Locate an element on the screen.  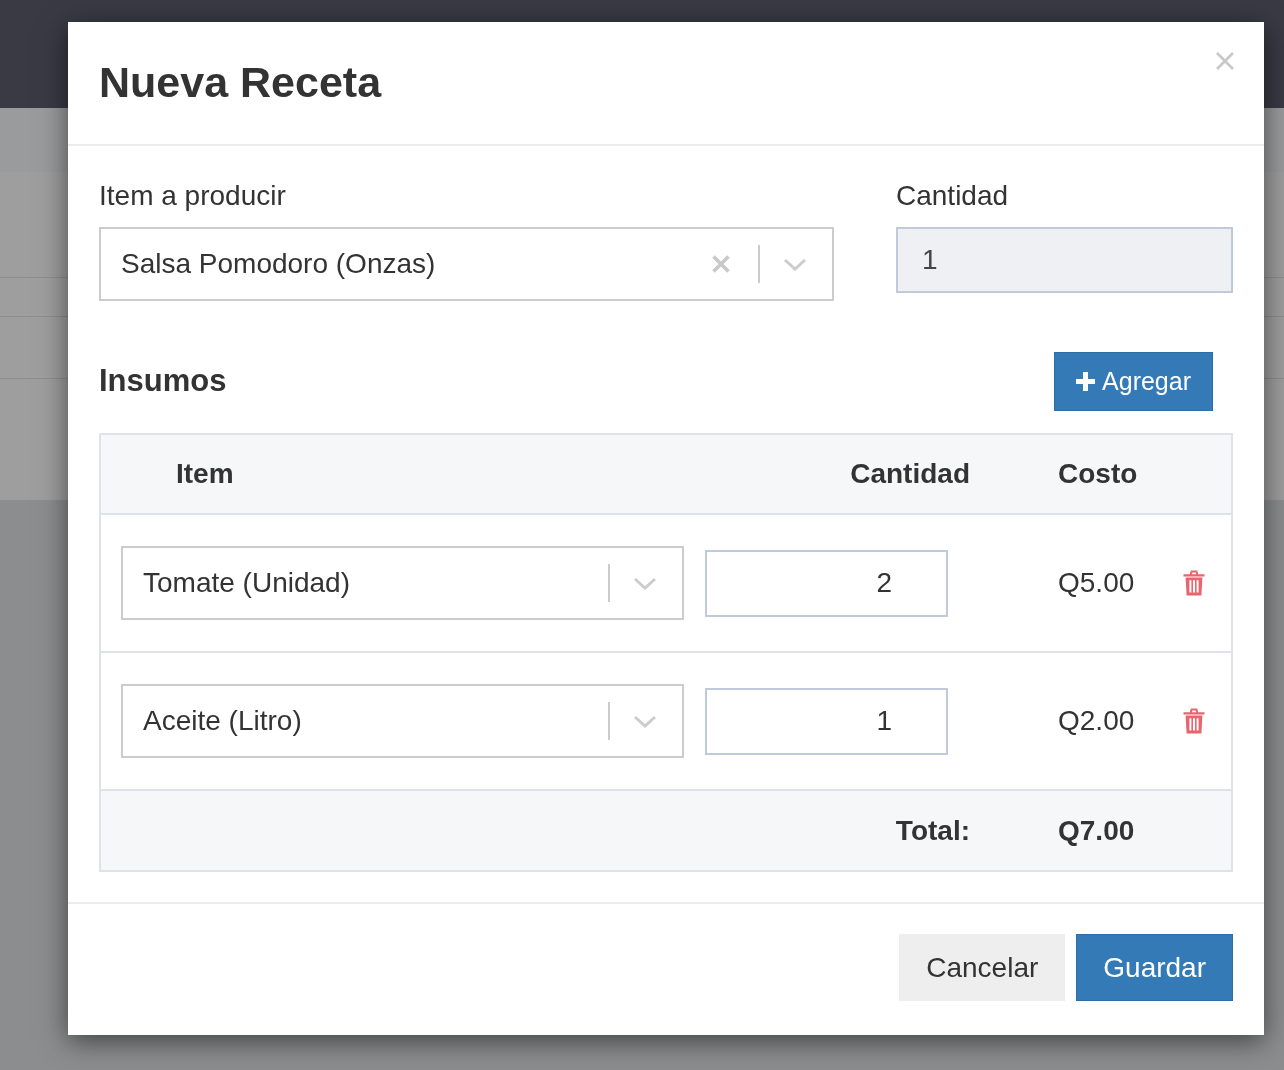
cost-text: Q5.00 is located at coordinates (1096, 583).